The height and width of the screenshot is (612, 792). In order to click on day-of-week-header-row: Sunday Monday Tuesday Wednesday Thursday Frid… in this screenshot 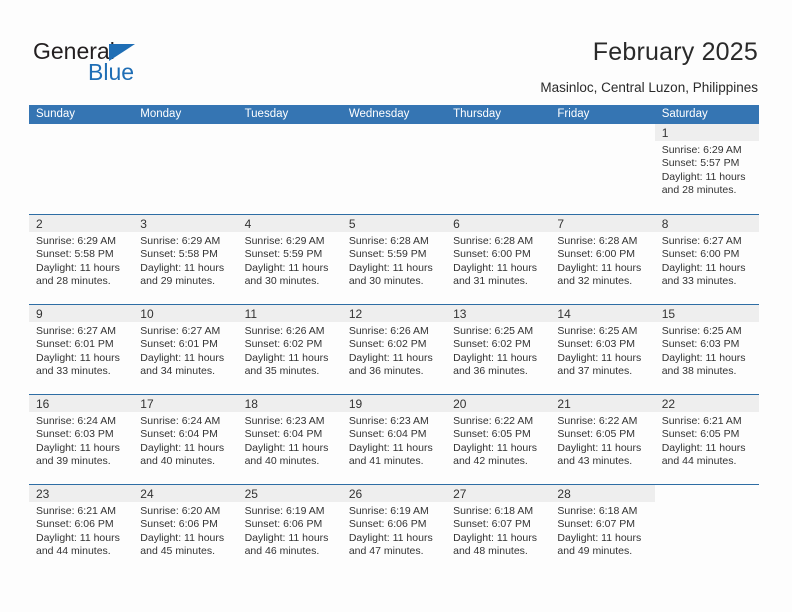, I will do `click(394, 114)`.